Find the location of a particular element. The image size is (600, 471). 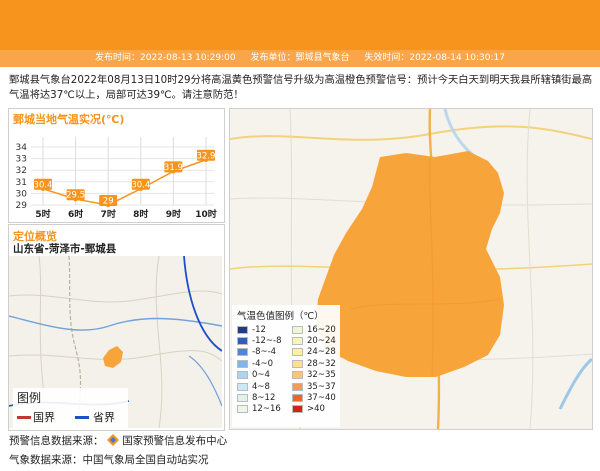

provincial-border-label: 省界 is located at coordinates (104, 417).